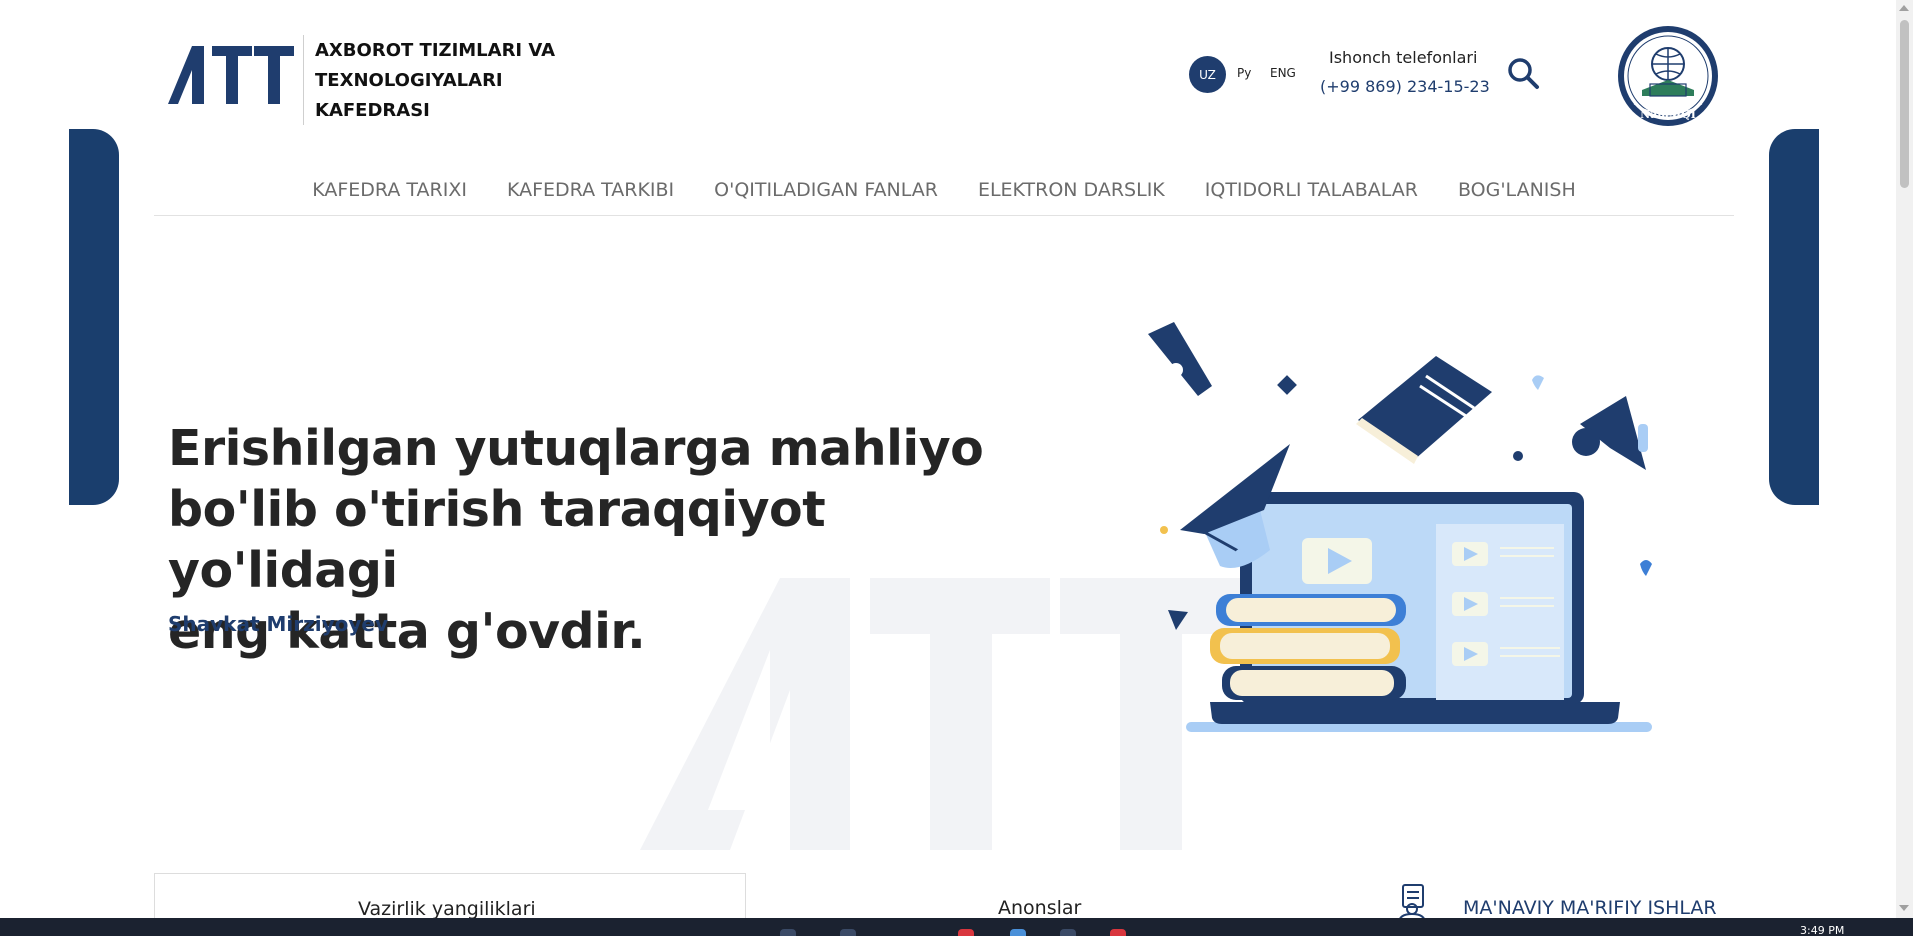 This screenshot has width=1913, height=936. I want to click on search-icon, so click(1523, 73).